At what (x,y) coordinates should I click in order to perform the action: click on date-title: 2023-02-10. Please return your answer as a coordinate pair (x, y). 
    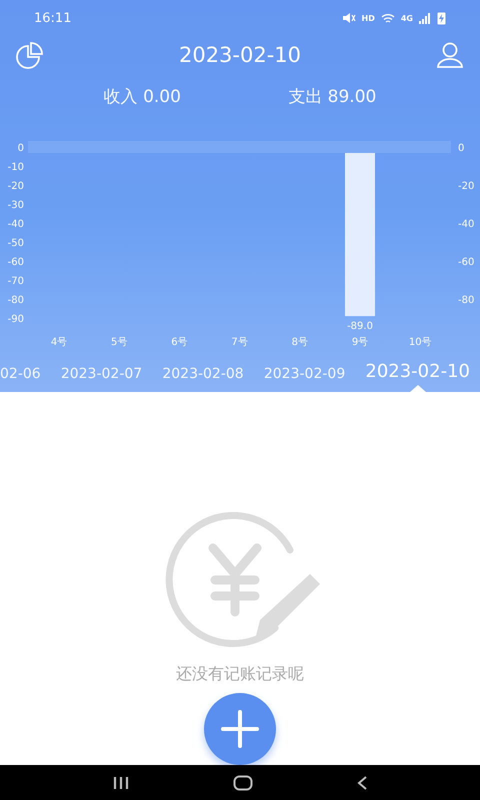
    Looking at the image, I should click on (240, 55).